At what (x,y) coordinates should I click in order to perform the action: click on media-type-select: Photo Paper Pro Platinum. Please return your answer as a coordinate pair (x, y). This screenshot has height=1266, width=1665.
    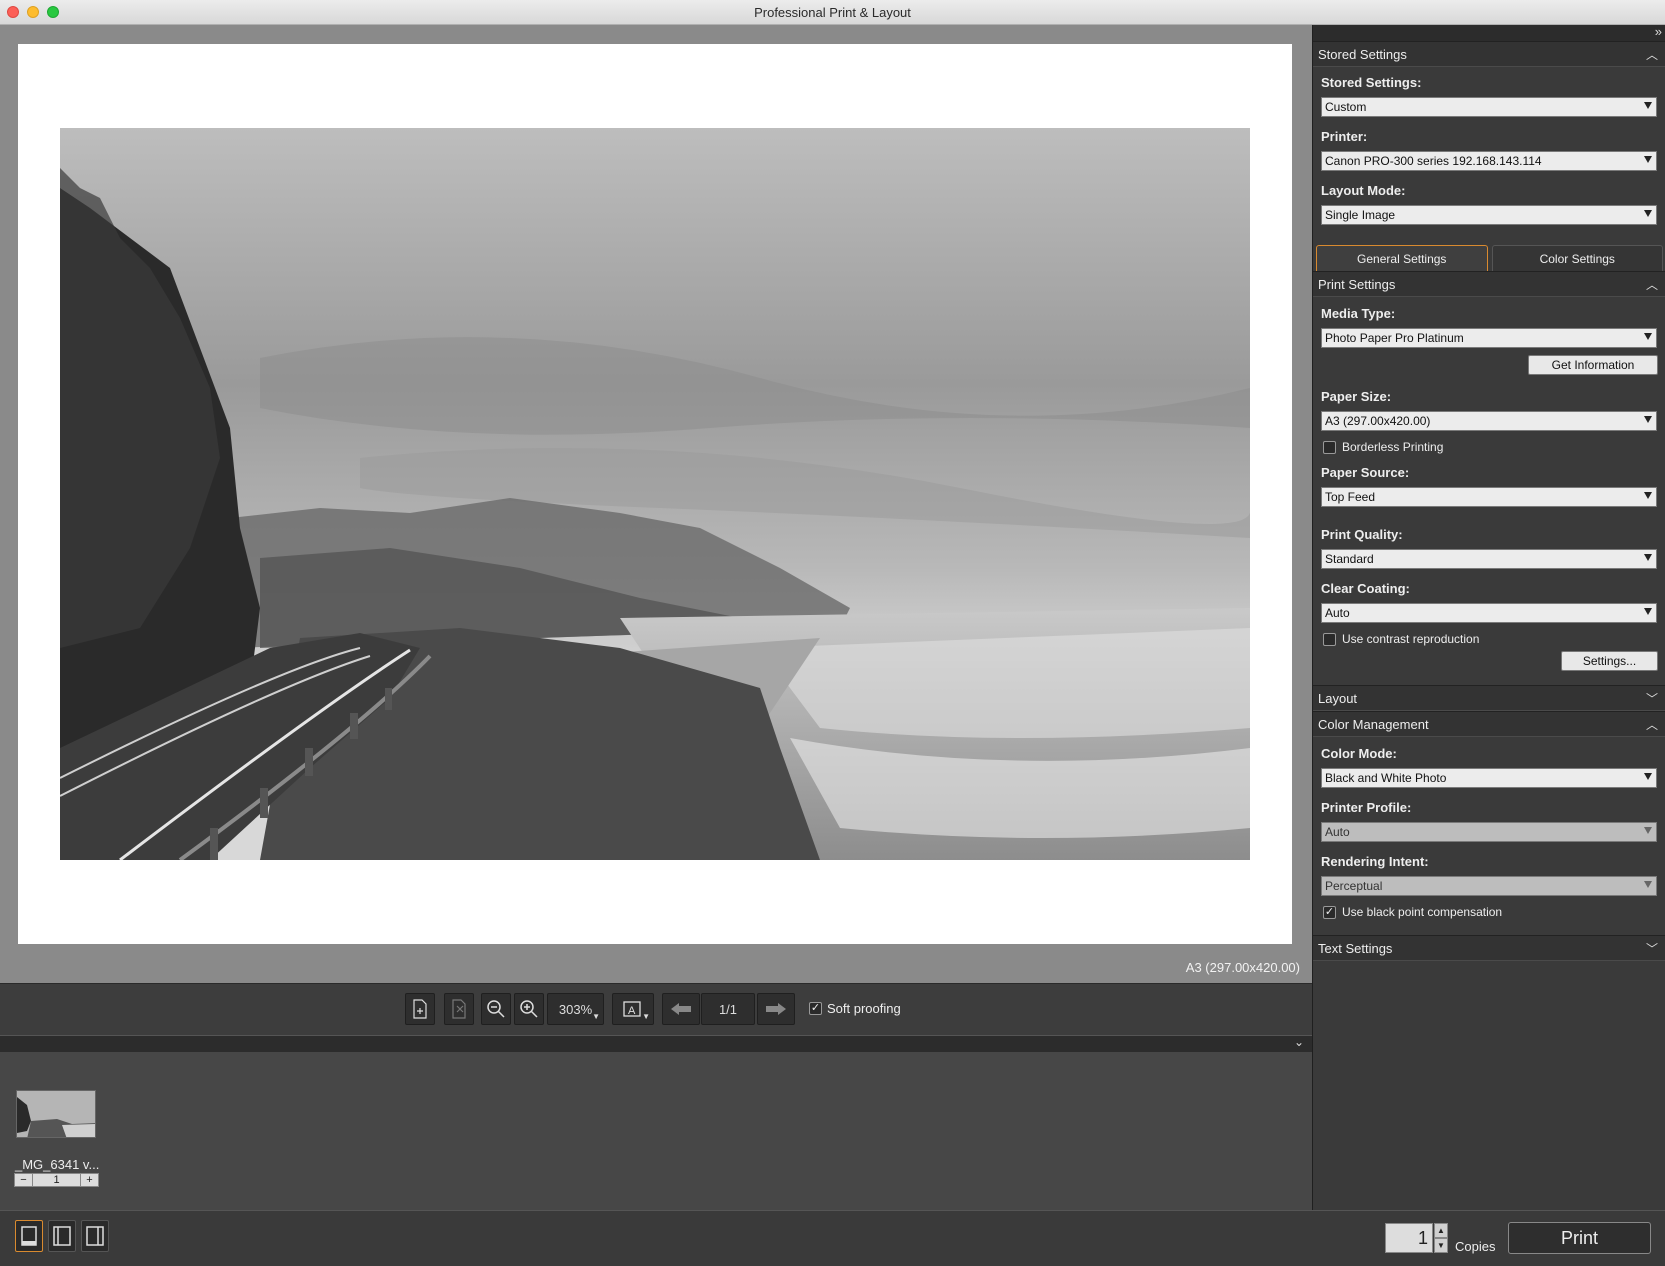
    Looking at the image, I should click on (1489, 338).